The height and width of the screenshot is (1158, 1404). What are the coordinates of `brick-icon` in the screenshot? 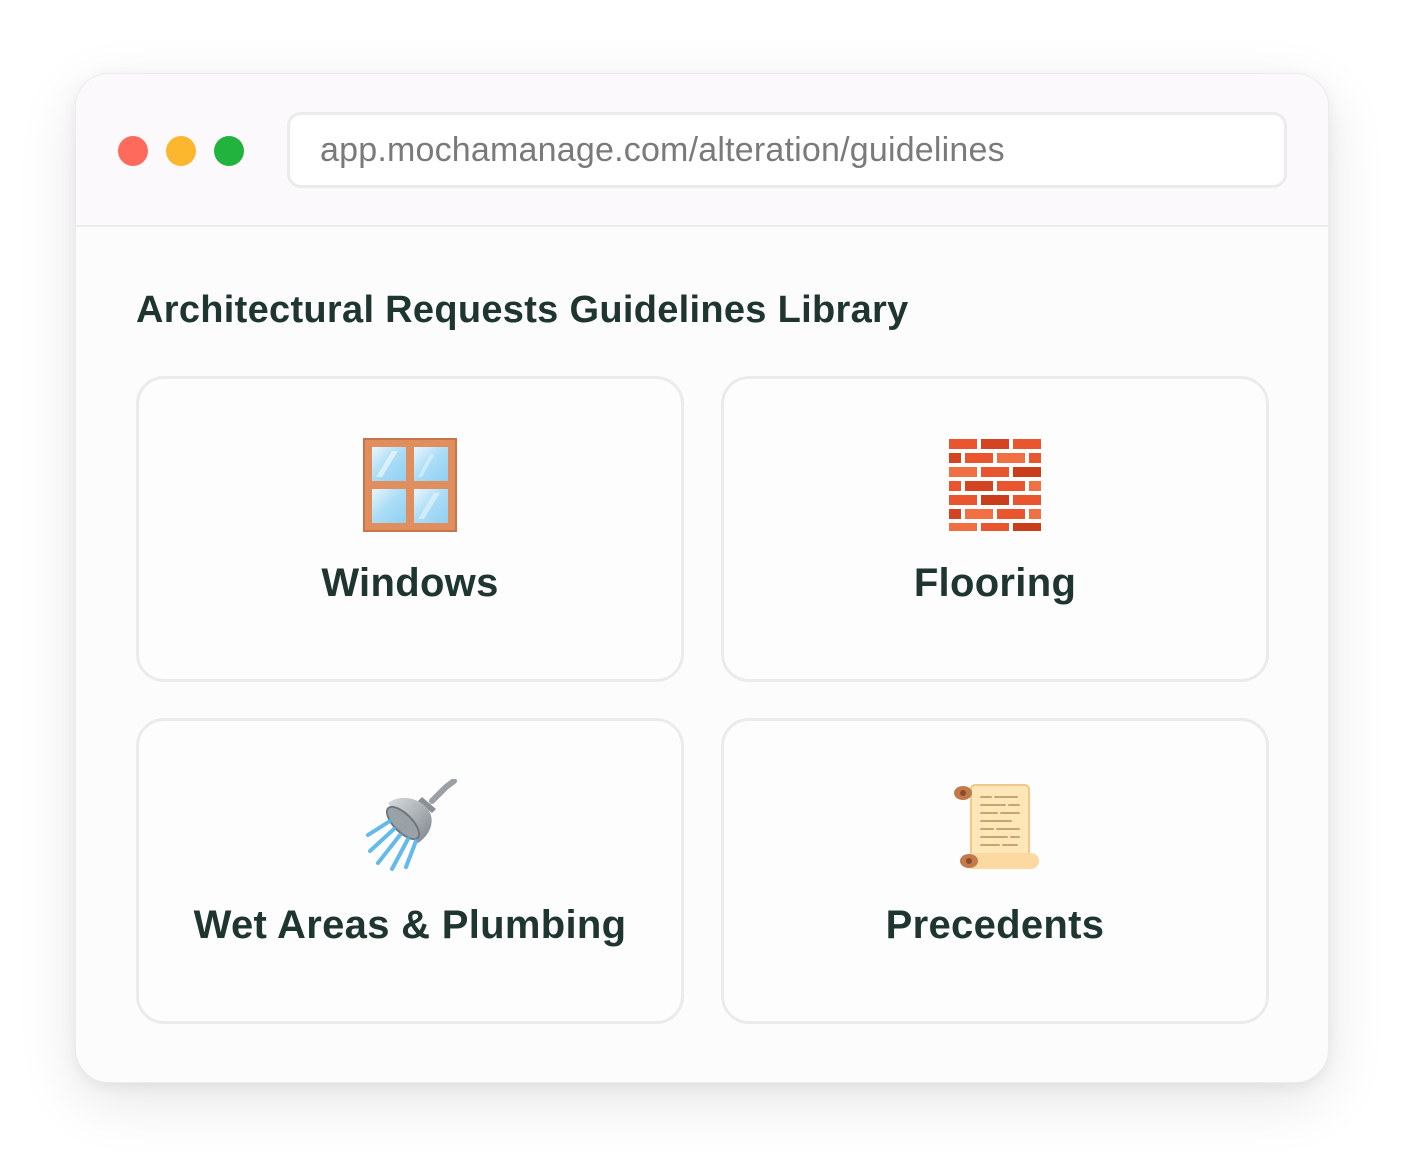 It's located at (995, 485).